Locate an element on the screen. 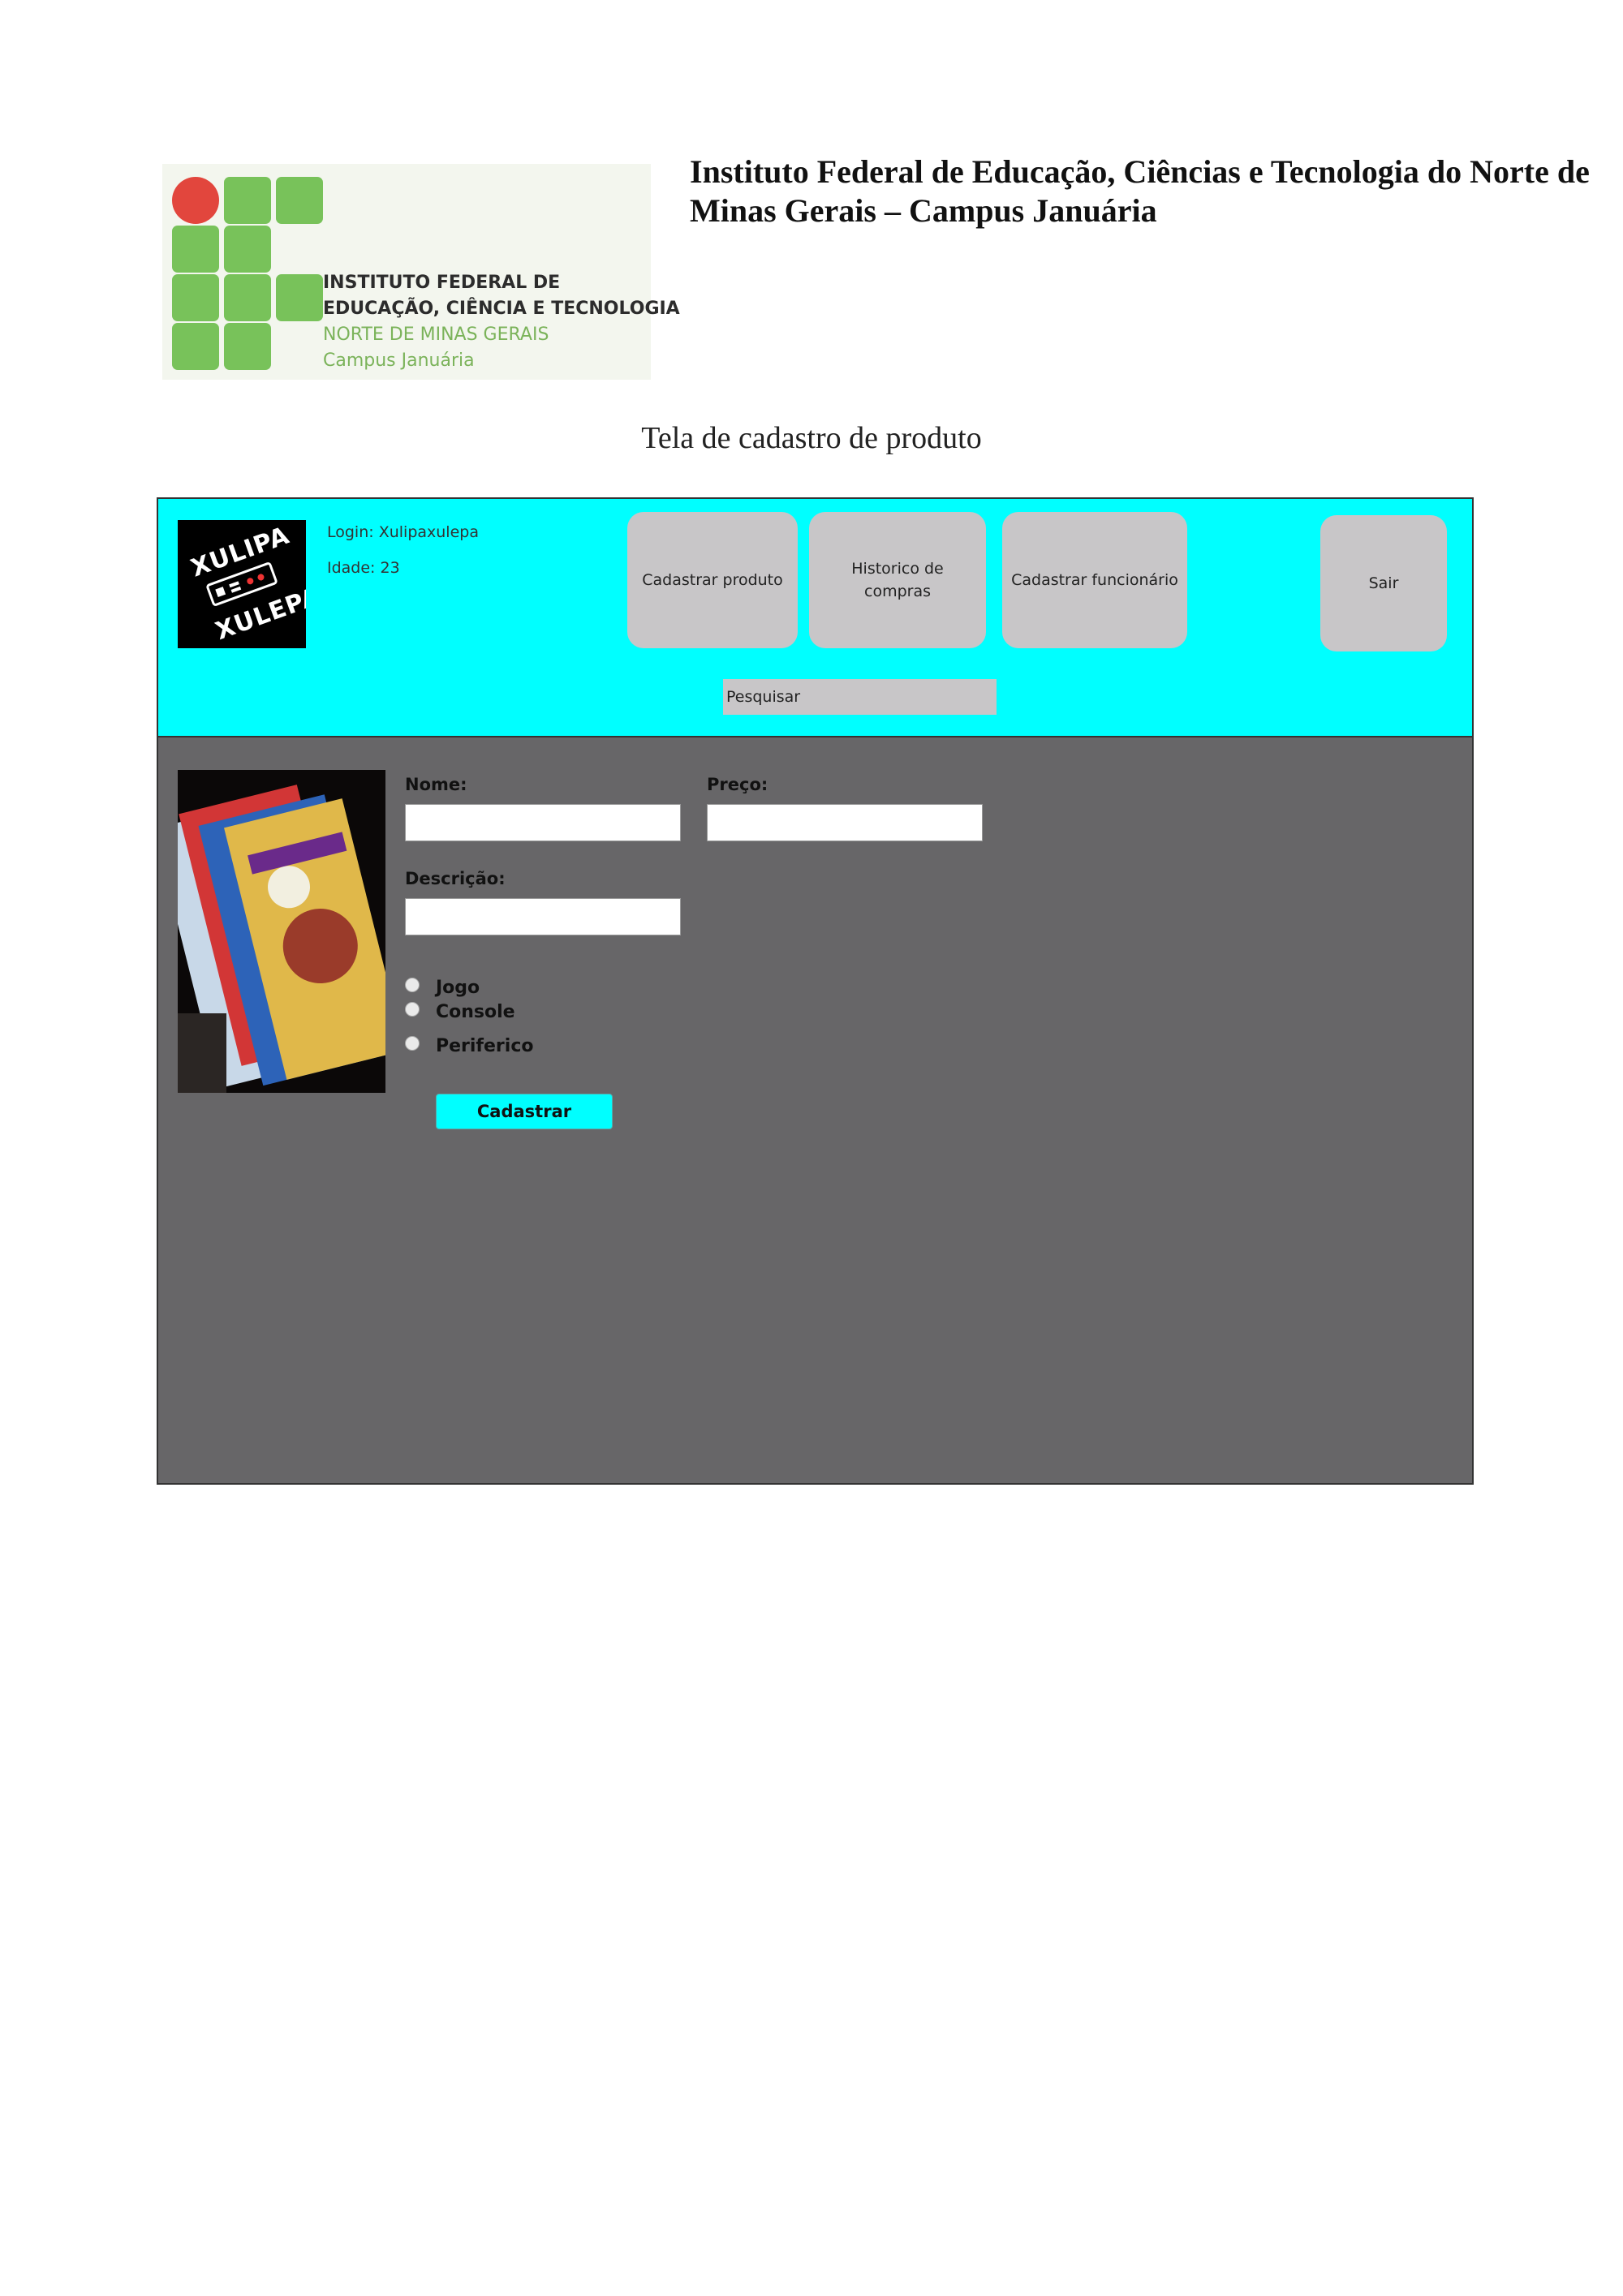  logo-red-dot is located at coordinates (195, 200).